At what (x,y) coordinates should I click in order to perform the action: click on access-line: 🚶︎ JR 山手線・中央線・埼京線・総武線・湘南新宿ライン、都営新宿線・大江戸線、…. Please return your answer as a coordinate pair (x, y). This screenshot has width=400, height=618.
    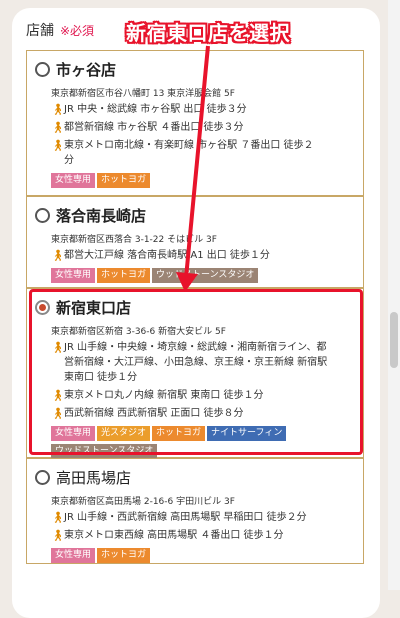
    Looking at the image, I should click on (203, 362).